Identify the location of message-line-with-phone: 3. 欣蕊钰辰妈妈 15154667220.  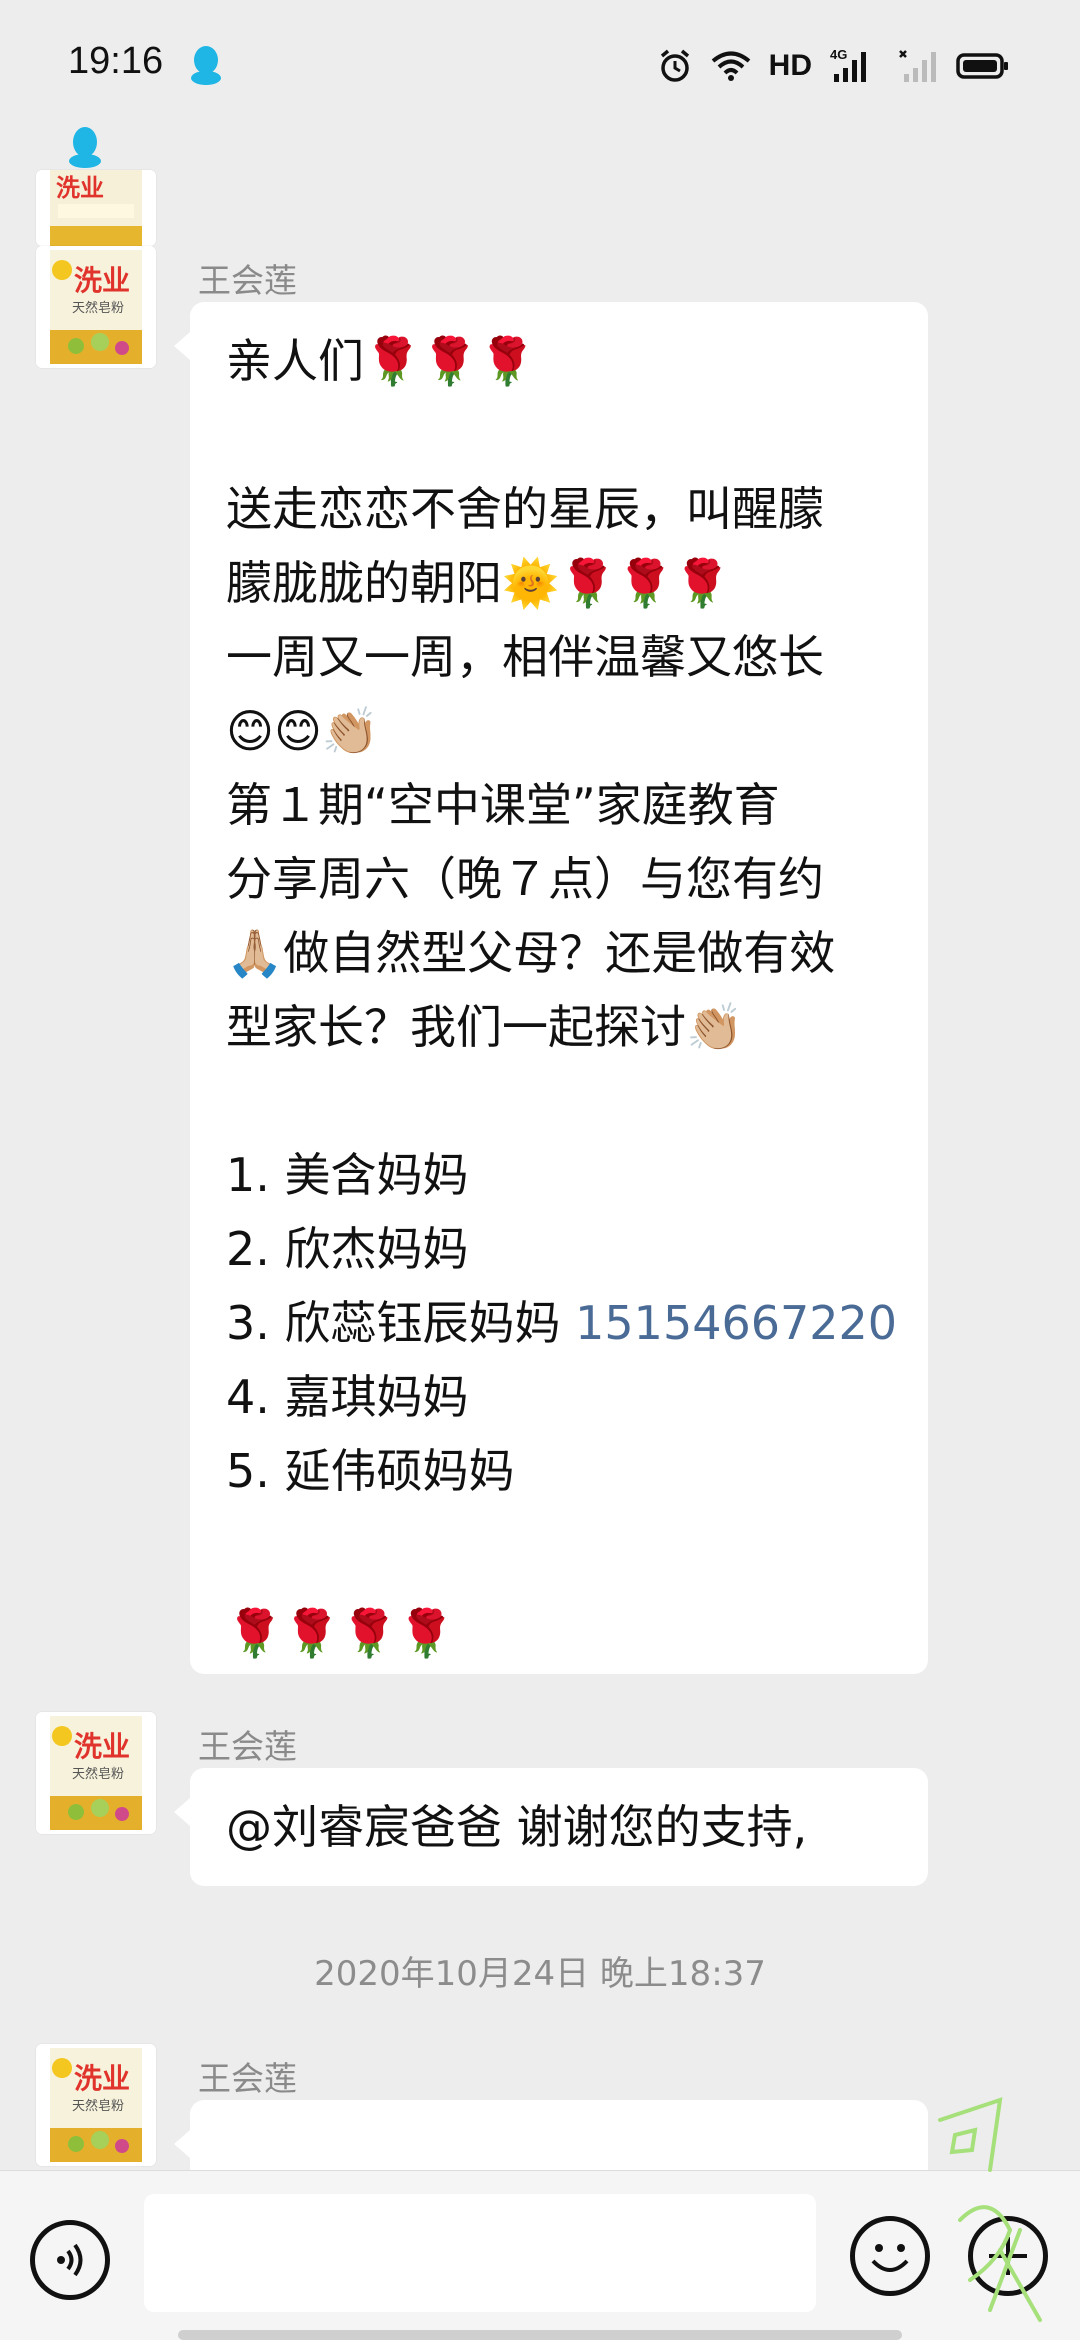
(561, 1323).